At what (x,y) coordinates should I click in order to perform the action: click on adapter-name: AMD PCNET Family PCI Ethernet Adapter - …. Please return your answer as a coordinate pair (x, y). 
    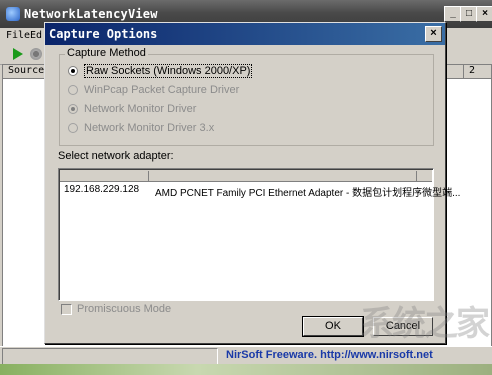
    Looking at the image, I should click on (308, 193).